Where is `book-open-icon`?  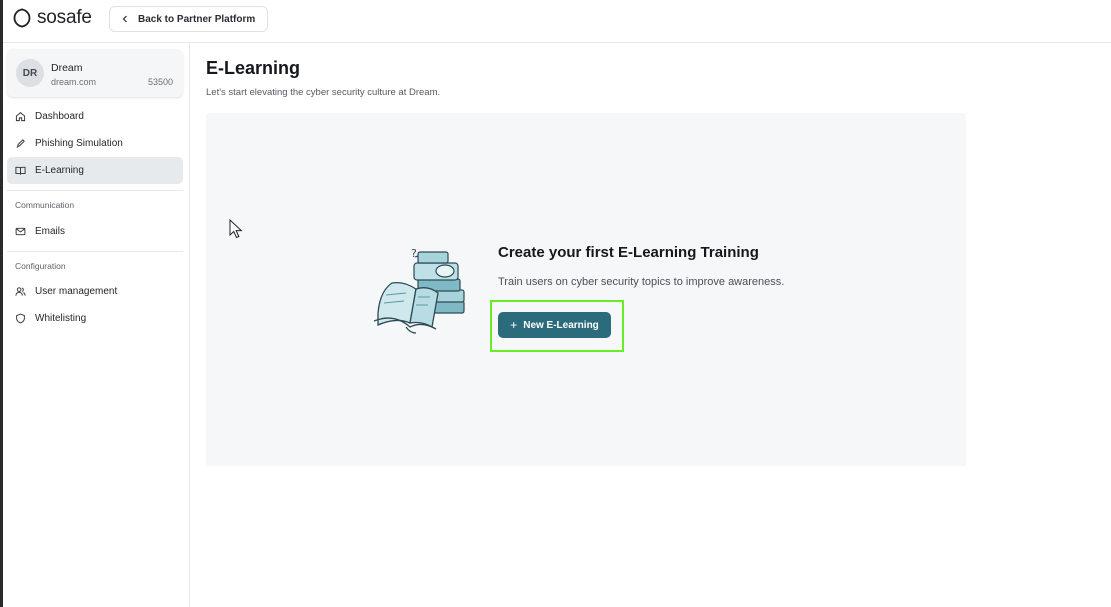
book-open-icon is located at coordinates (20, 170).